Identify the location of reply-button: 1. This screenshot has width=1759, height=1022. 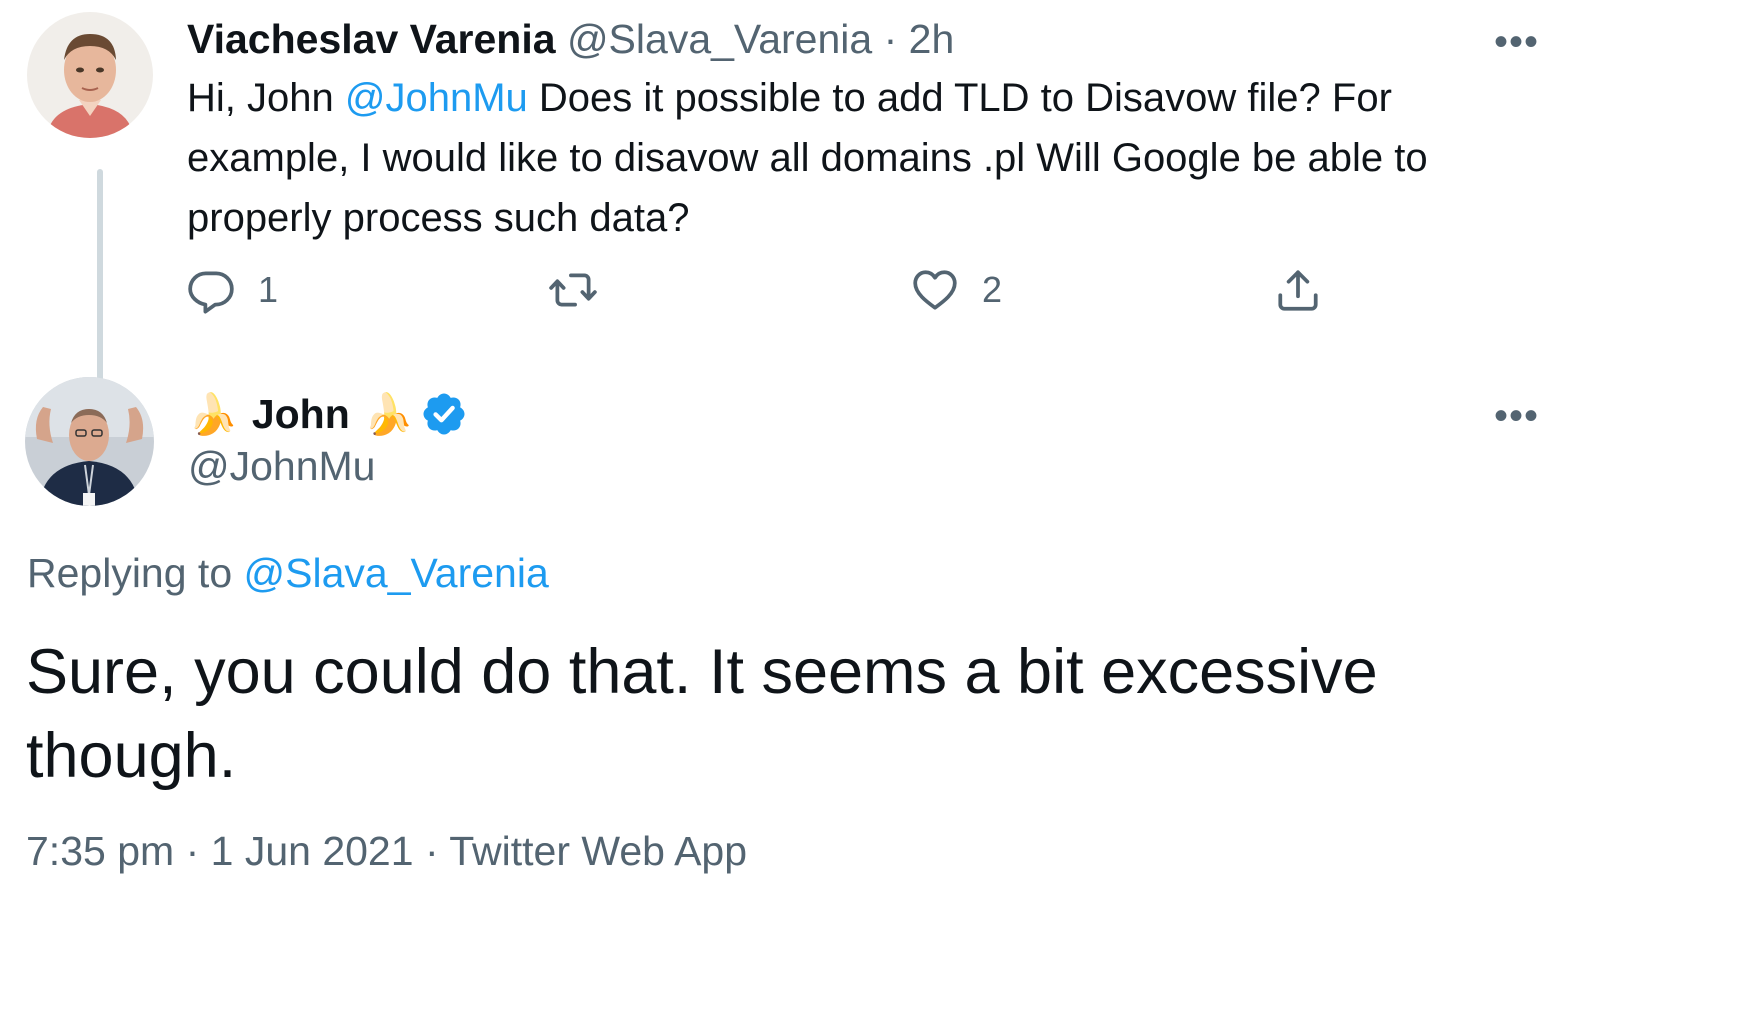
(232, 290).